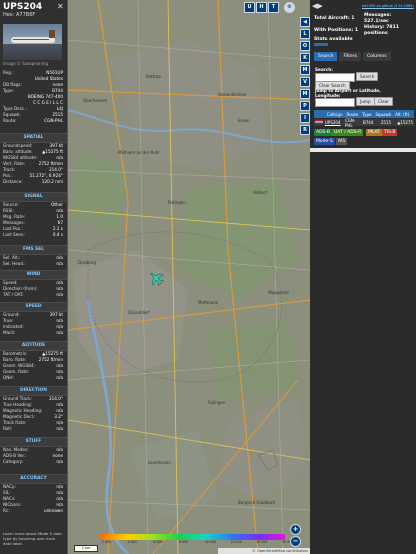 This screenshot has height=554, width=416. What do you see at coordinates (326, 56) in the screenshot?
I see `tab-search: Search` at bounding box center [326, 56].